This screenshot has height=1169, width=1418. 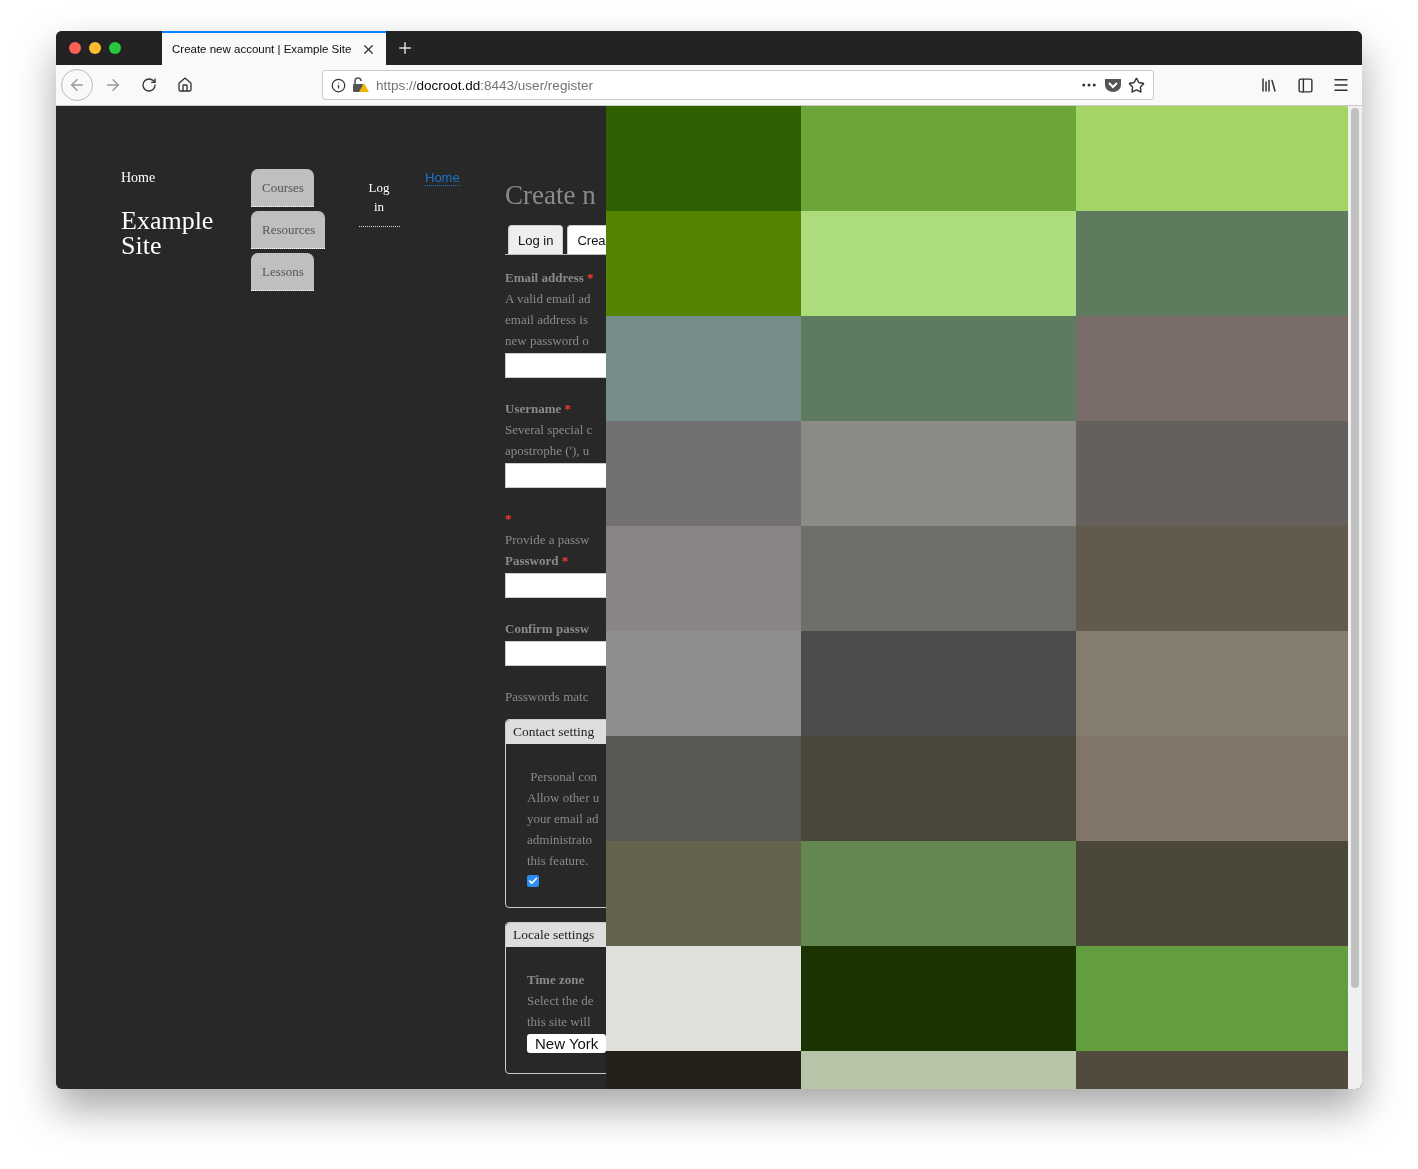 What do you see at coordinates (560, 840) in the screenshot?
I see `help-text: administrato` at bounding box center [560, 840].